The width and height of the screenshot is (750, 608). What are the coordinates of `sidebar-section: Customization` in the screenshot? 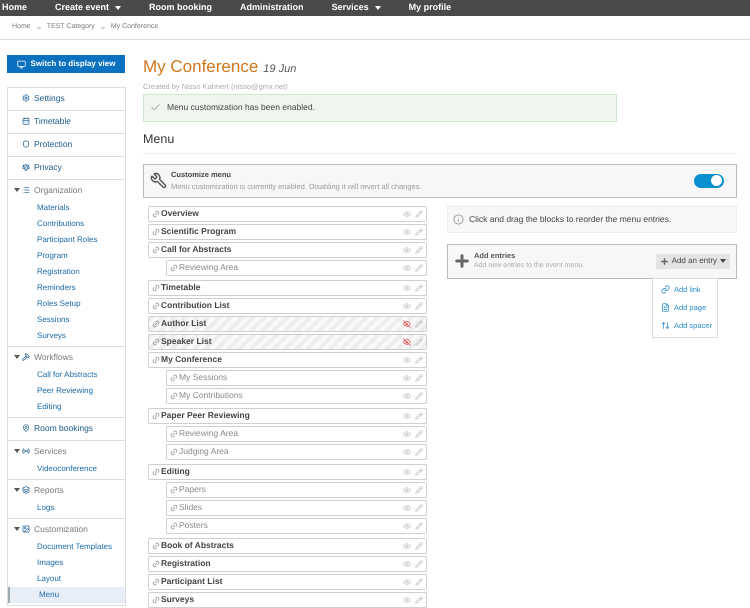 It's located at (66, 529).